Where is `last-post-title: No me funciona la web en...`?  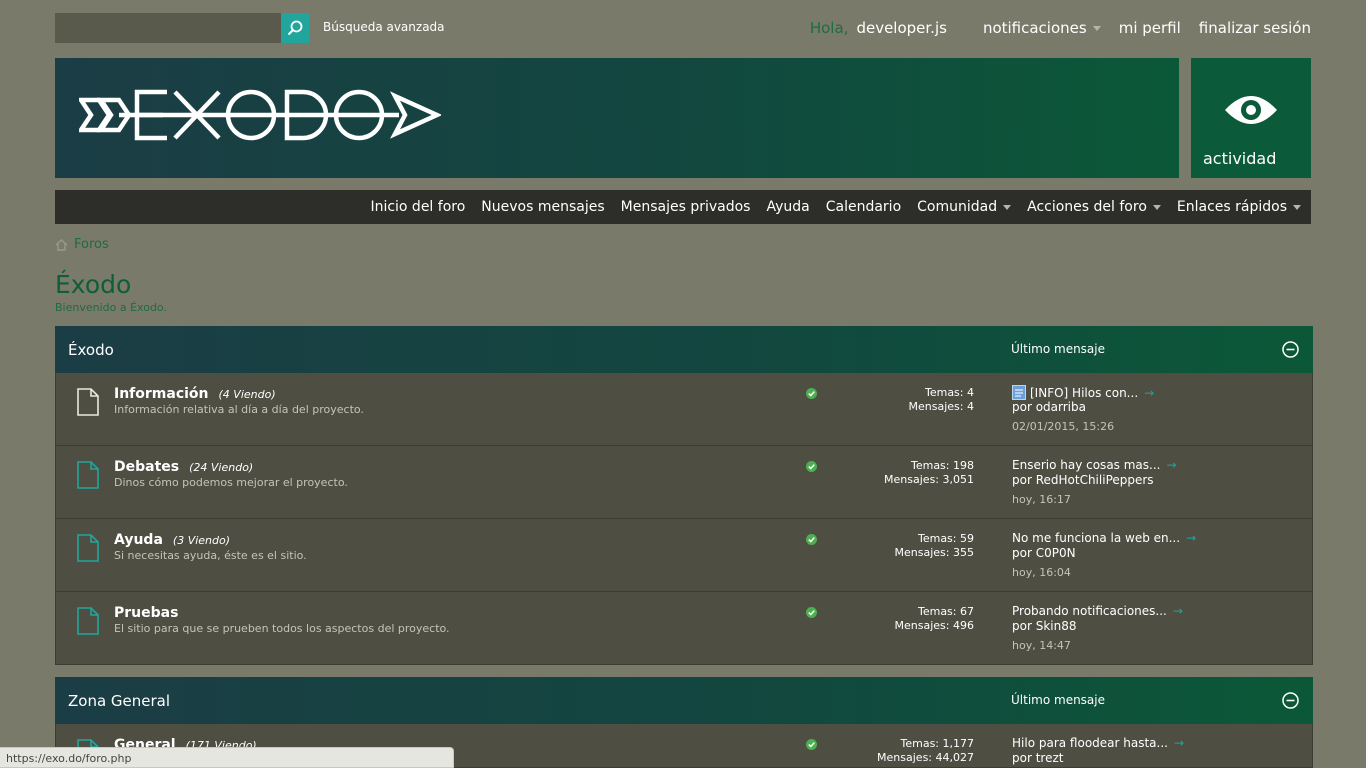 last-post-title: No me funciona la web en... is located at coordinates (1096, 538).